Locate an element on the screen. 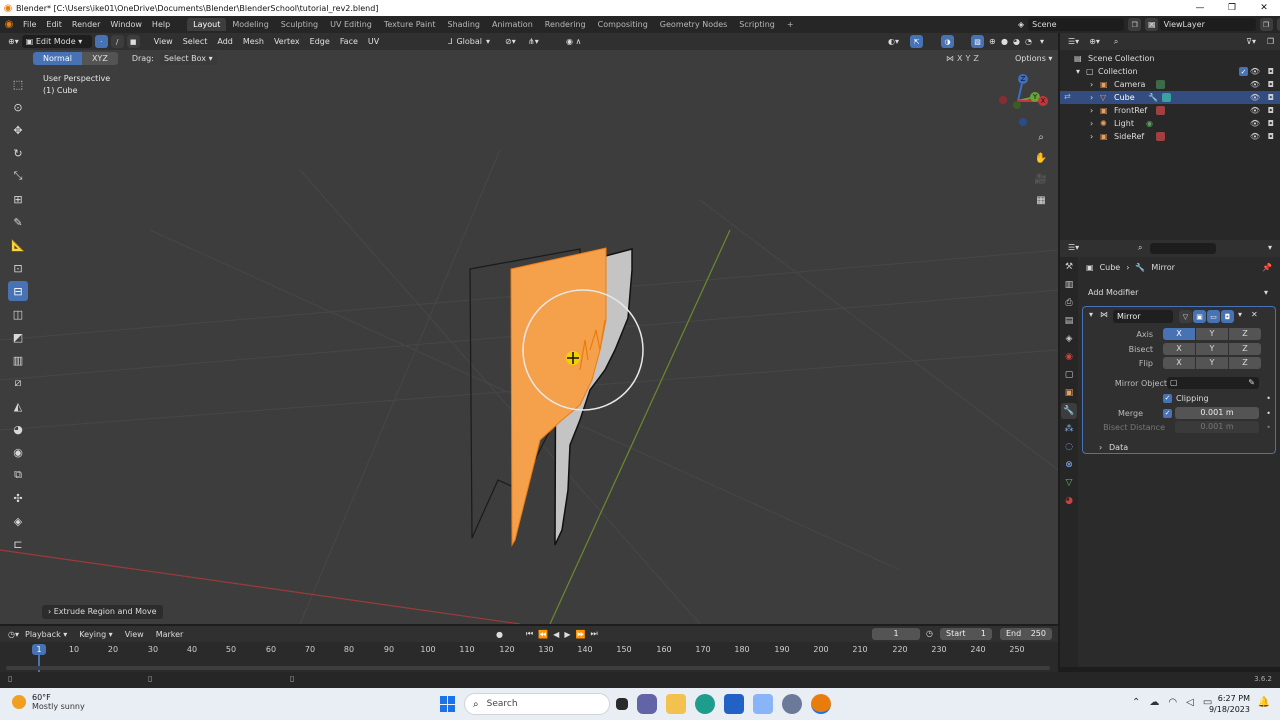 This screenshot has height=720, width=1280. scene-icon: ◈ is located at coordinates (1021, 24).